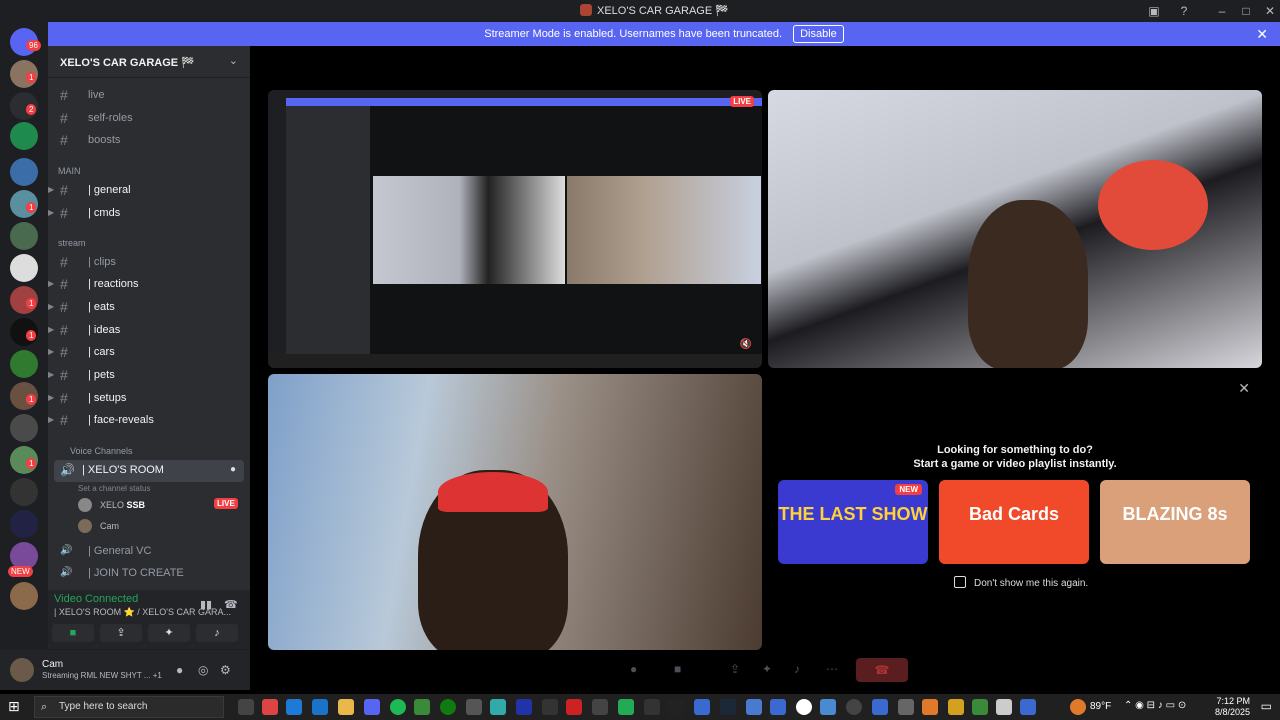  I want to click on file-explorer-icon, so click(346, 707).